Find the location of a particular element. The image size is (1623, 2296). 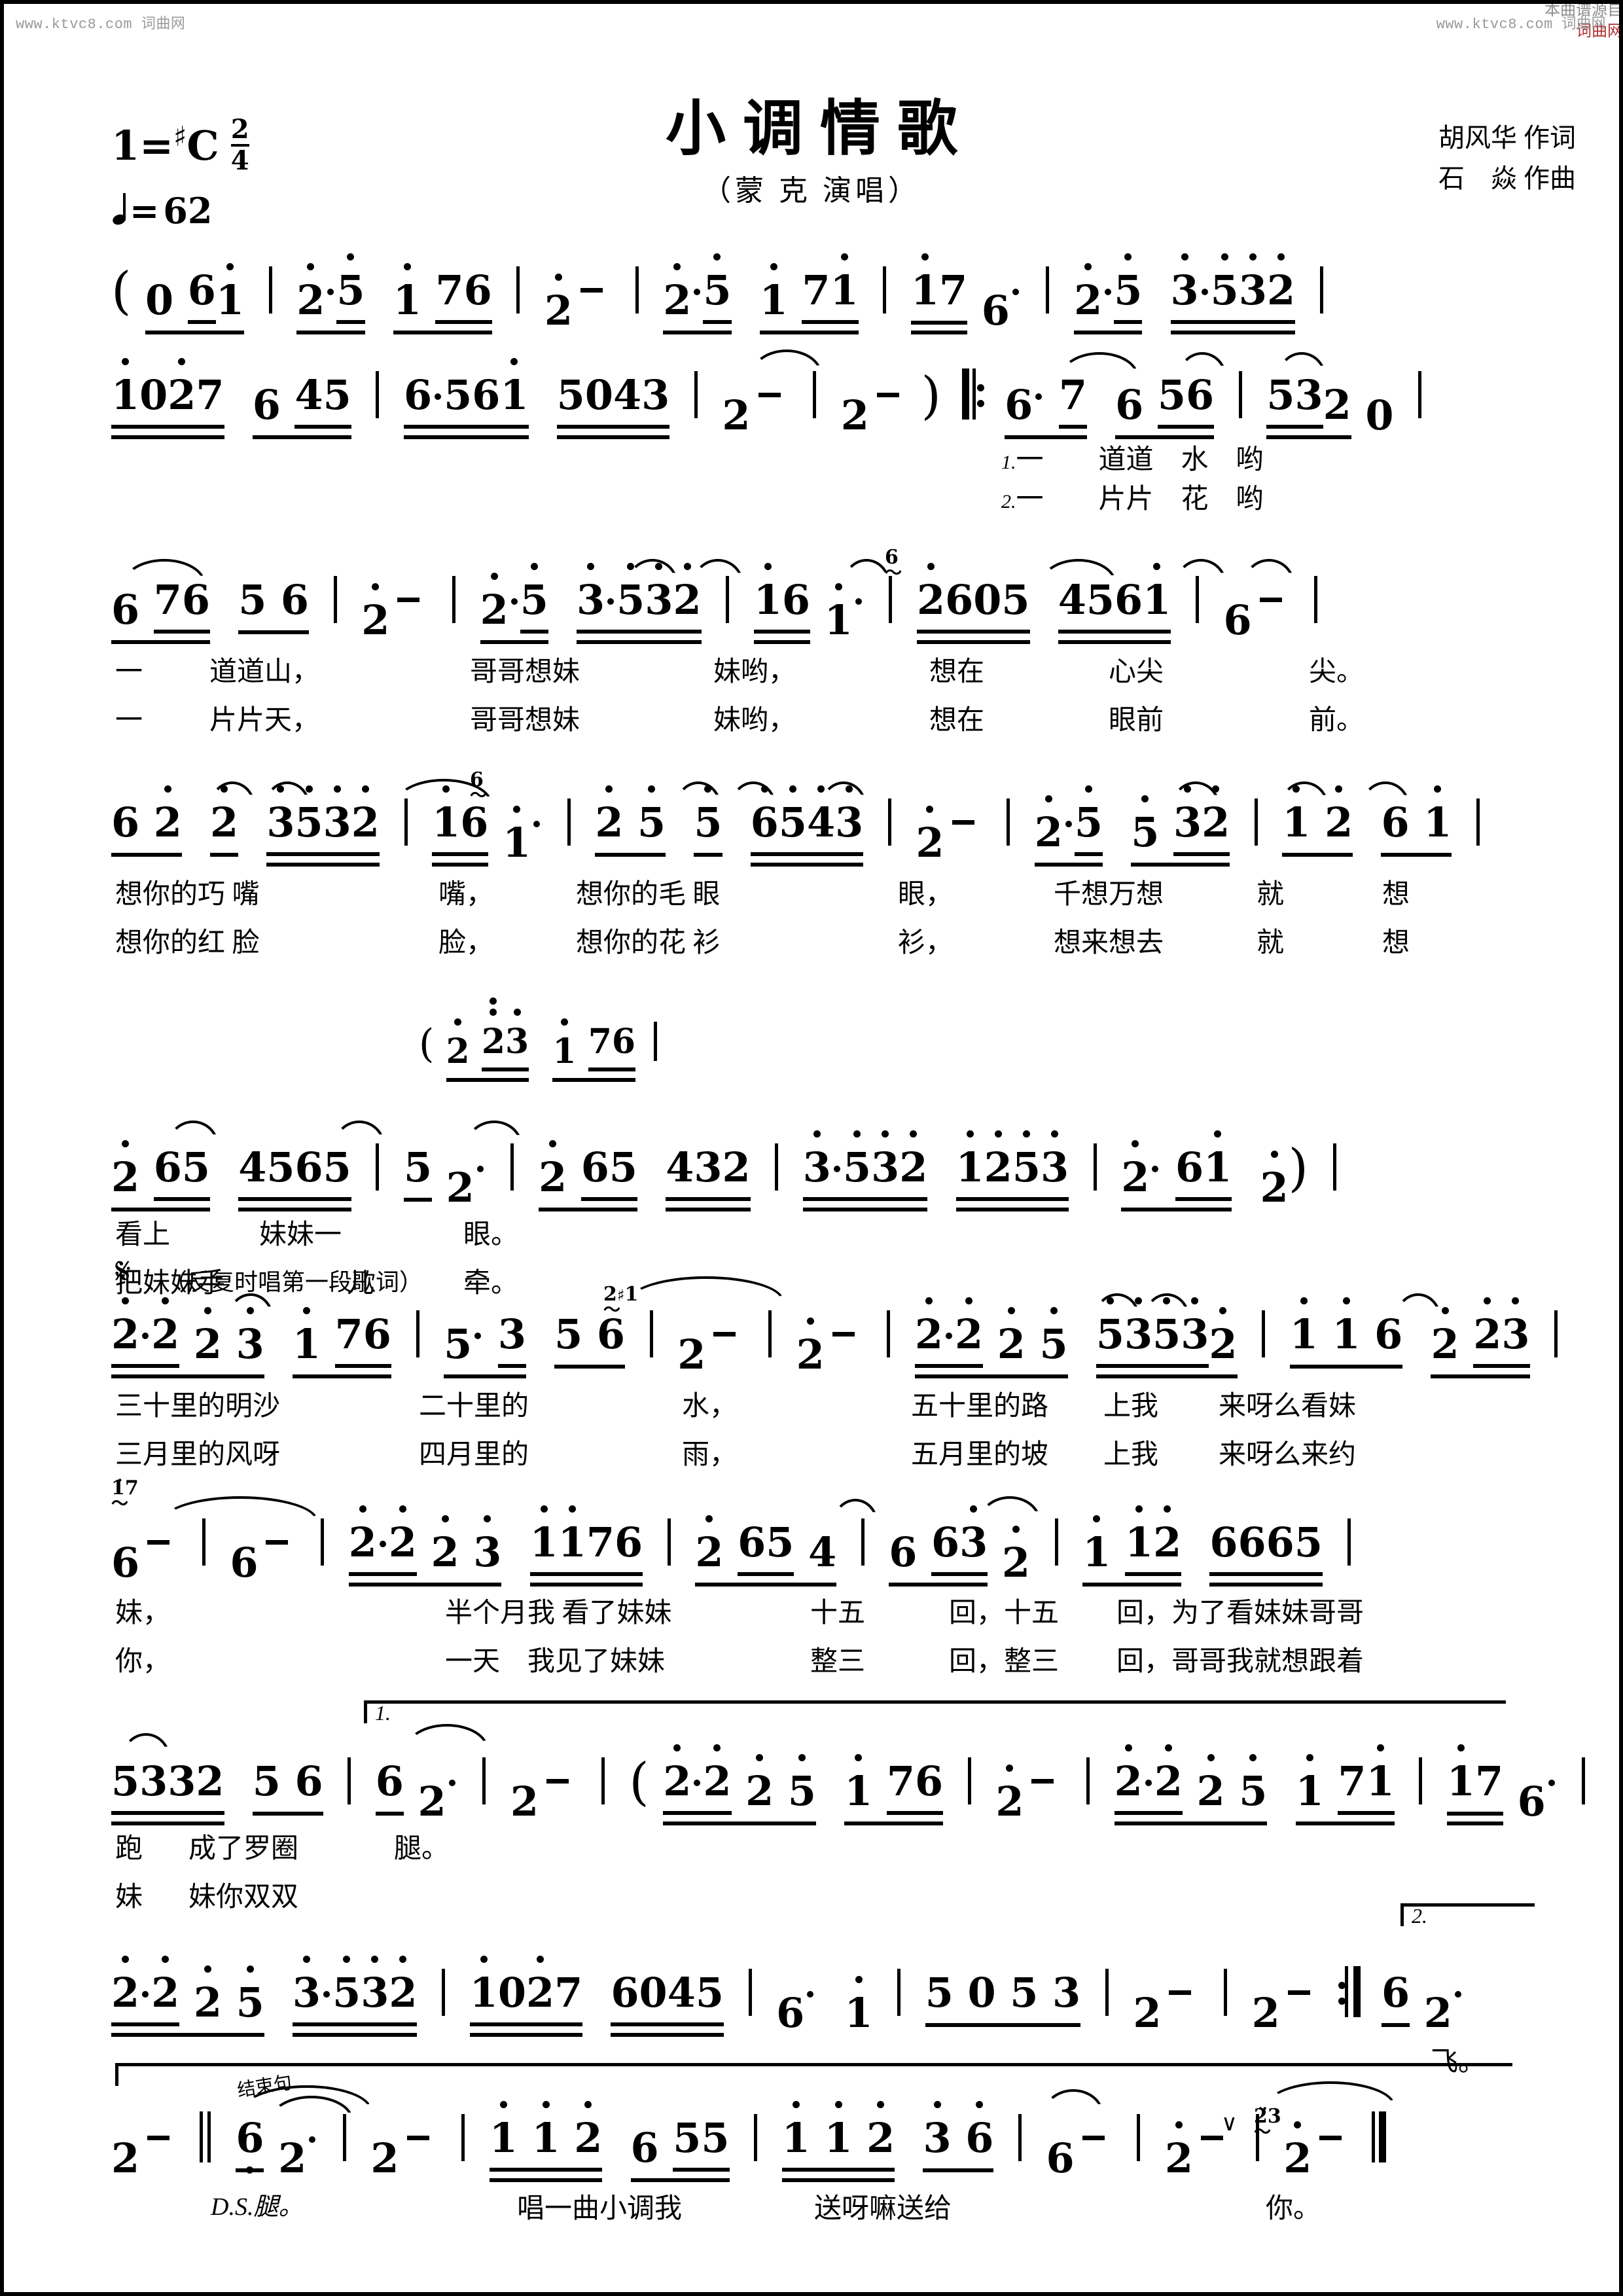

note-row-1: ( 0 61 25 1 76 2 25 1 71 17 6 25 3 532 is located at coordinates (815, 293).